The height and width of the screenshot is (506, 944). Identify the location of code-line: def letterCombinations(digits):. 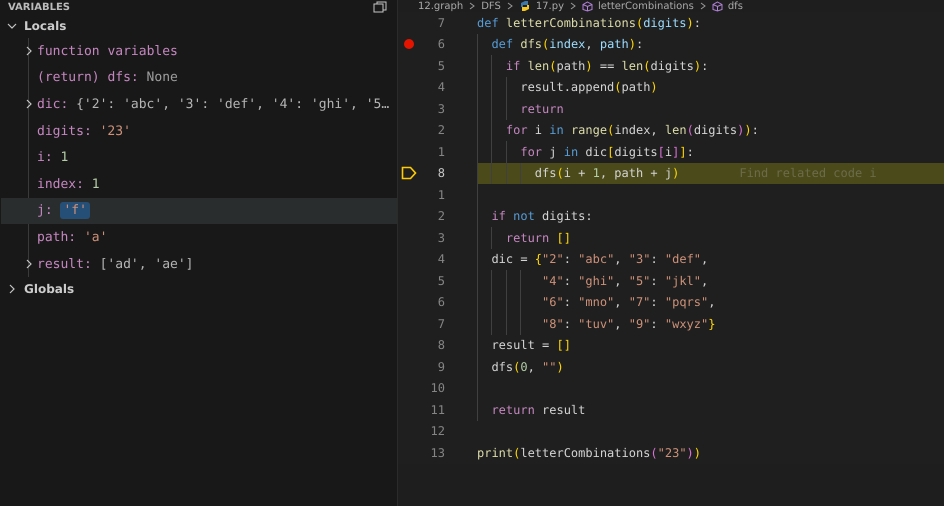
(589, 23).